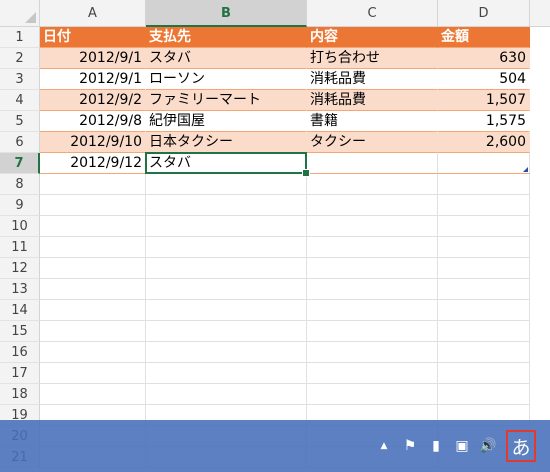 This screenshot has height=472, width=550. What do you see at coordinates (226, 352) in the screenshot?
I see `cell-b16` at bounding box center [226, 352].